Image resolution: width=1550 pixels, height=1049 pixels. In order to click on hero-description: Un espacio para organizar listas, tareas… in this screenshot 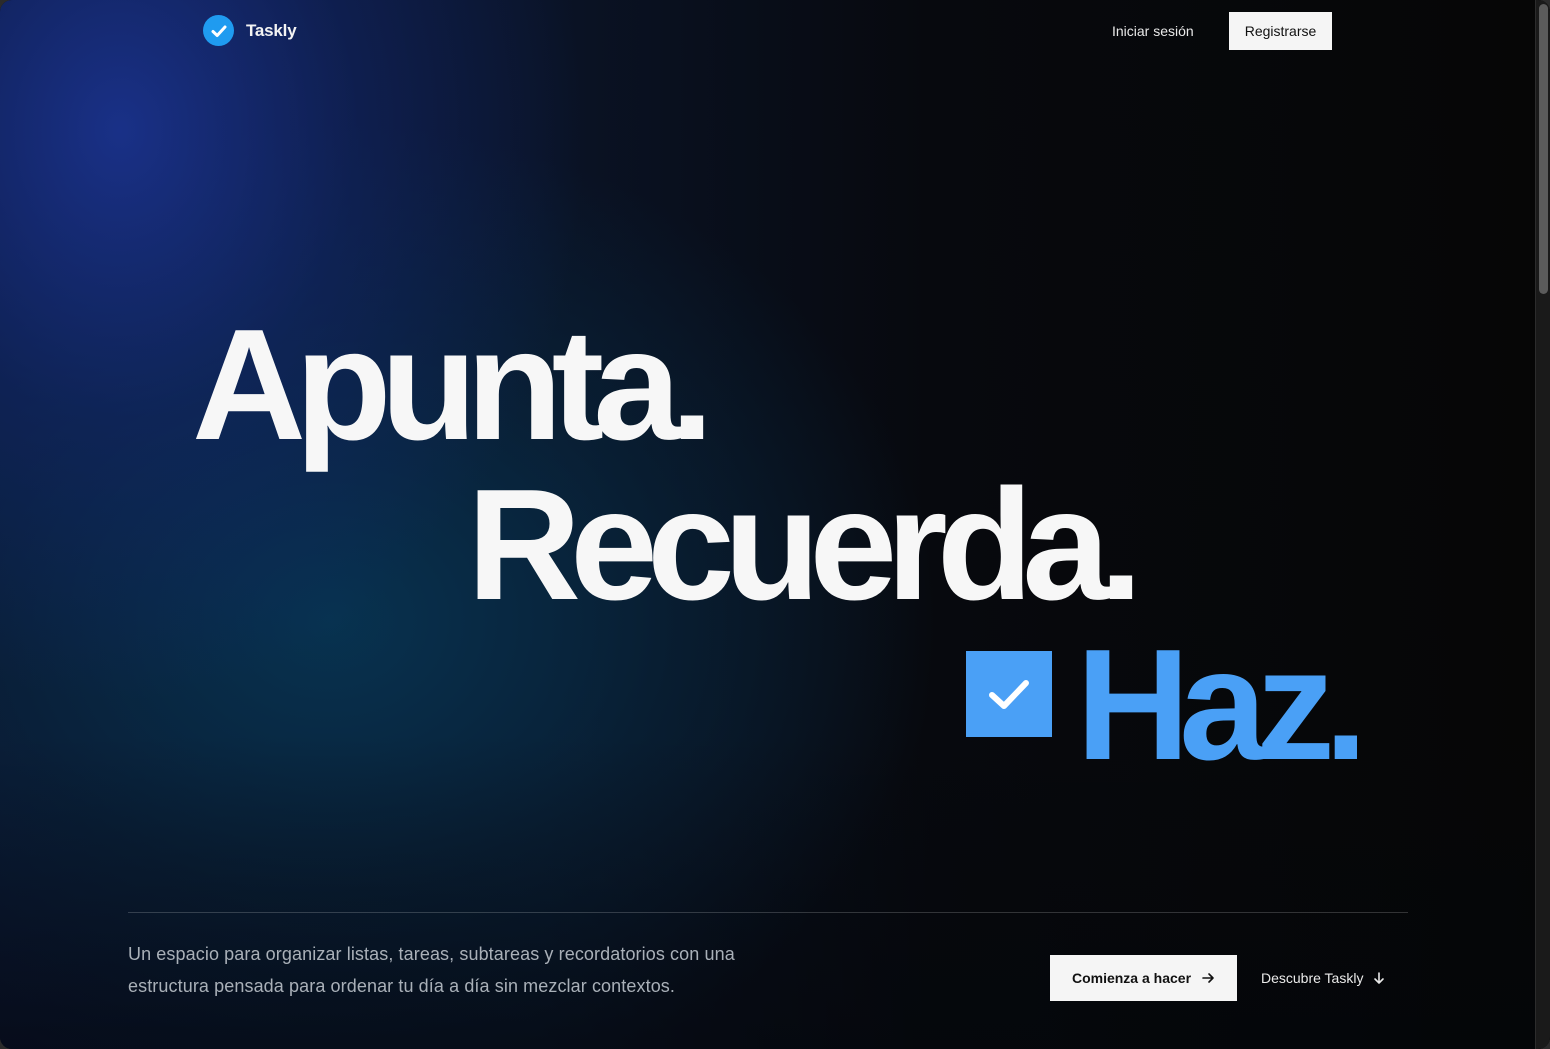, I will do `click(458, 970)`.